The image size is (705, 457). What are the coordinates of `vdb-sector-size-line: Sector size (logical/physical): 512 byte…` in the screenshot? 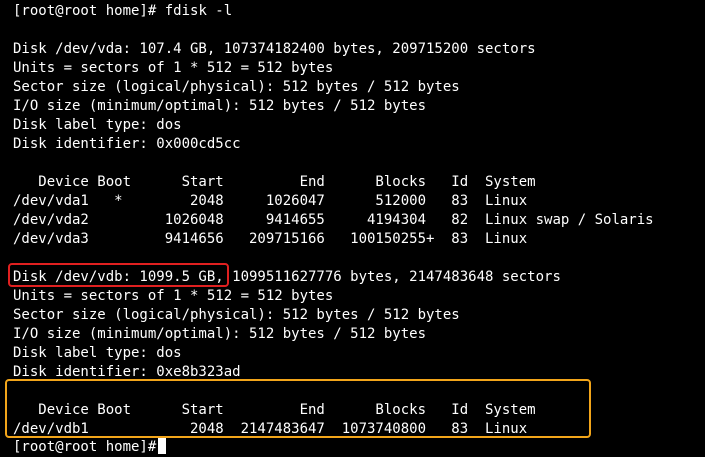 It's located at (236, 315).